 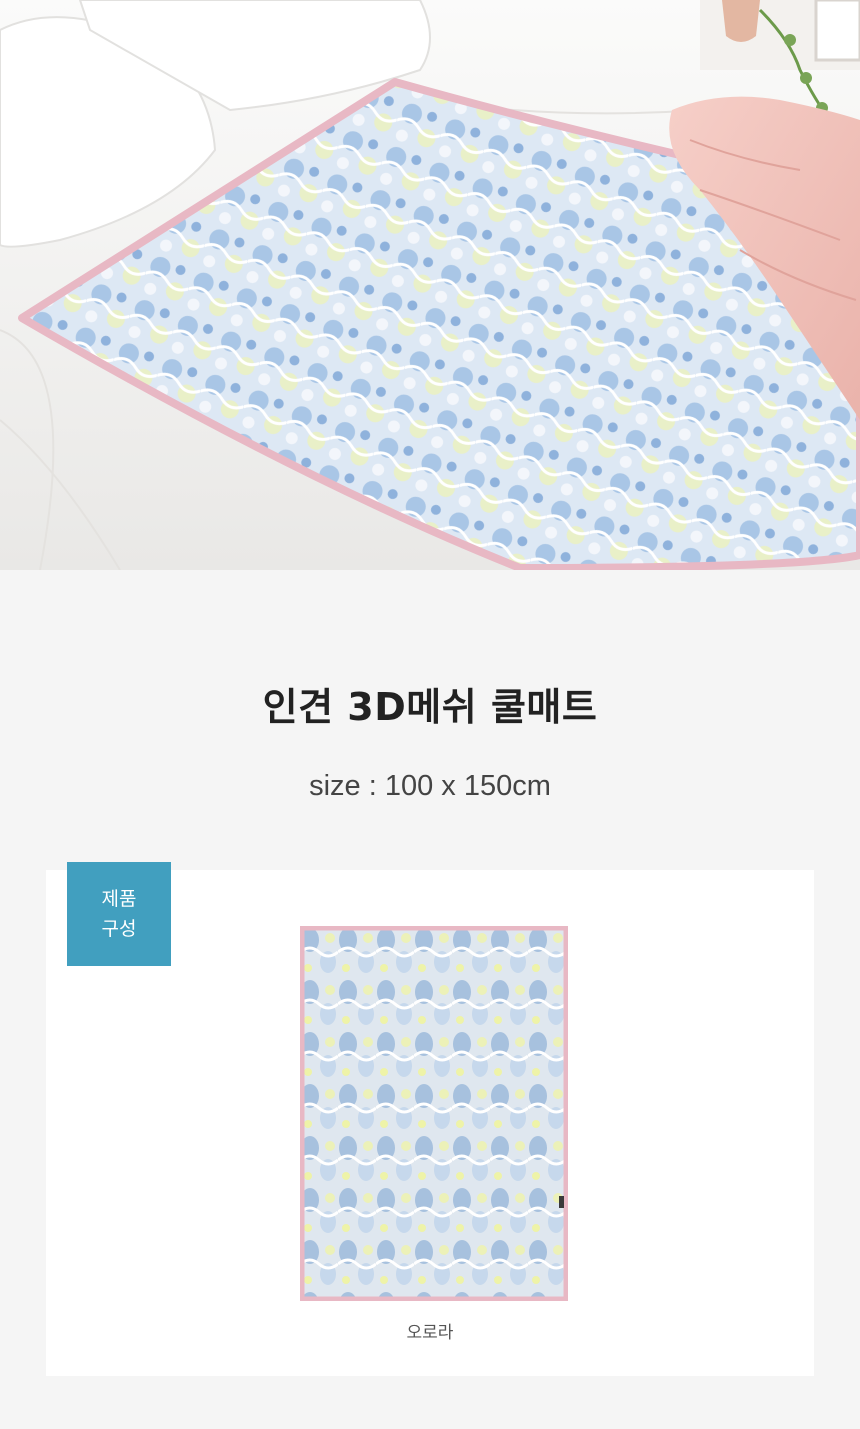 I want to click on product-mat-illustration, so click(x=434, y=1113).